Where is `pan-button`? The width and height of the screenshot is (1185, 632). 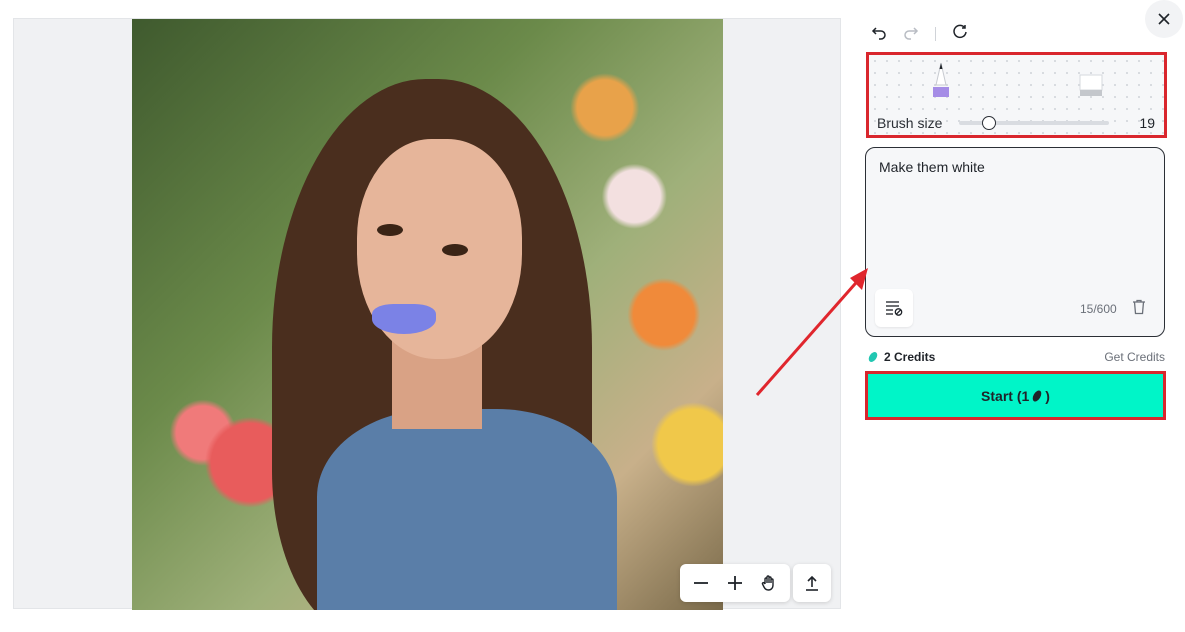 pan-button is located at coordinates (769, 583).